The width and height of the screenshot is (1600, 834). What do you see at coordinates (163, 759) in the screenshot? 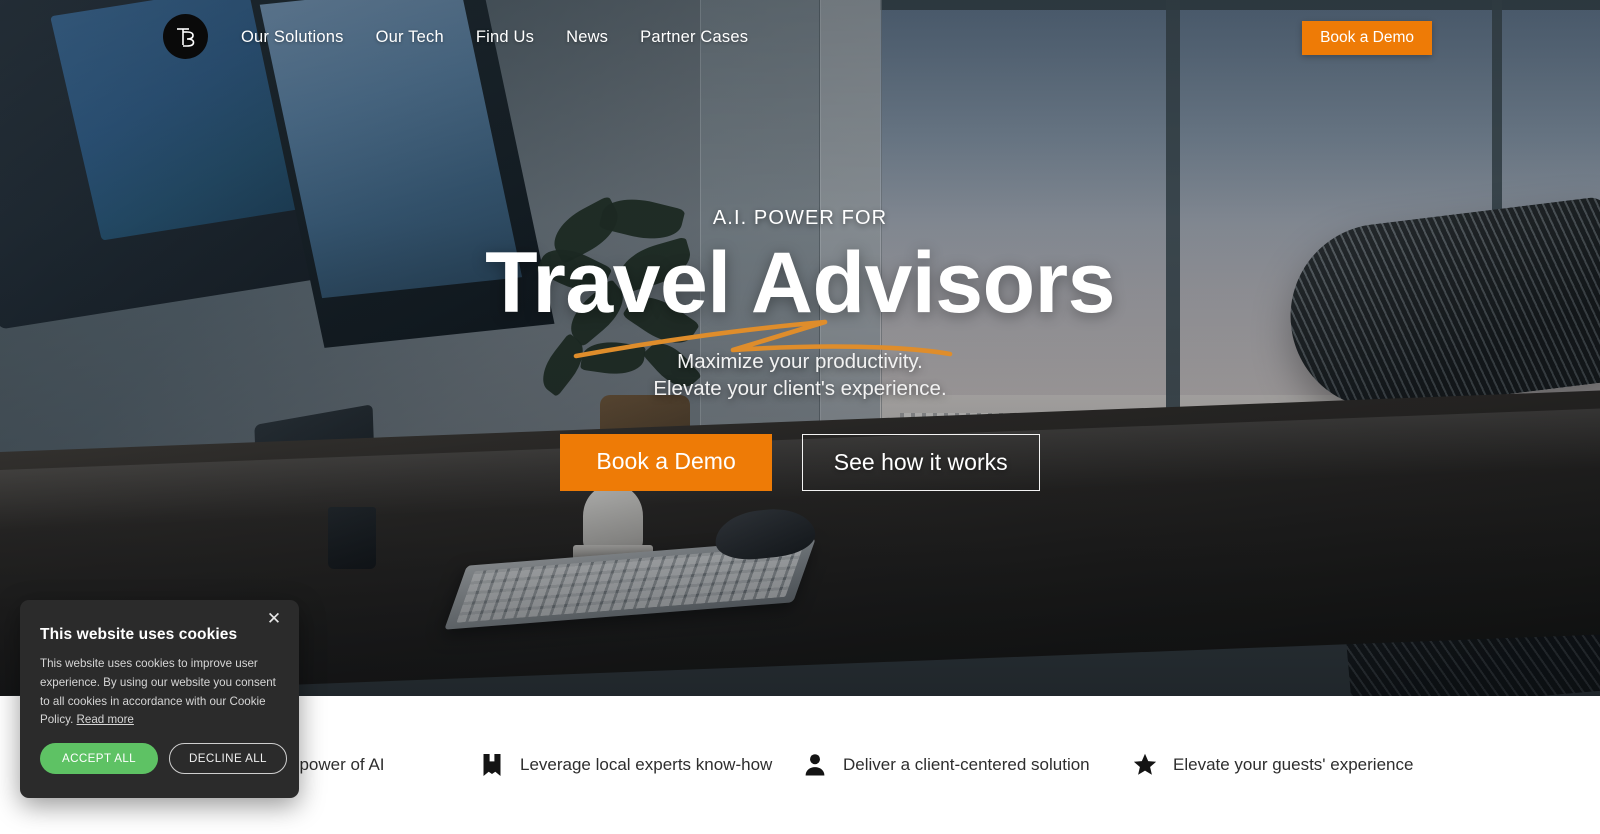
I see `cookie-banner-buttons: ACCEPT ALL DECLINE ALL` at bounding box center [163, 759].